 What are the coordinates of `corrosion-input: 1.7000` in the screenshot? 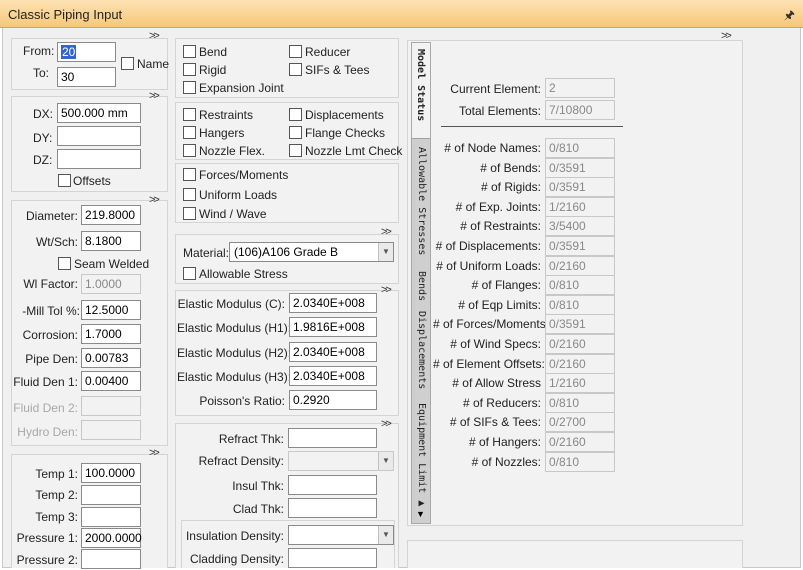 It's located at (111, 334).